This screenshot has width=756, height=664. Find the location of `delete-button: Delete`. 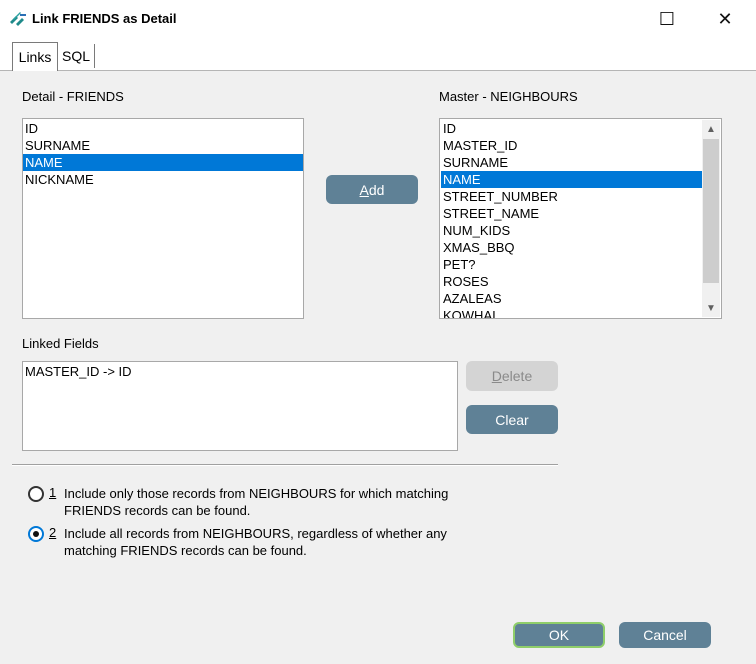

delete-button: Delete is located at coordinates (512, 376).